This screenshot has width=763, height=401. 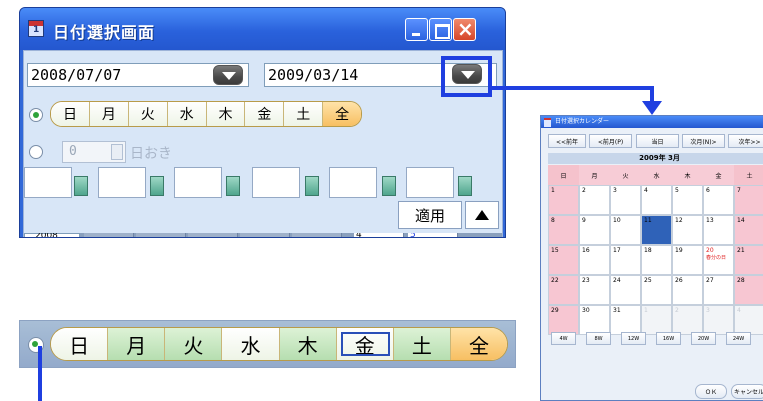 I want to click on close-icon: ×, so click(x=465, y=29).